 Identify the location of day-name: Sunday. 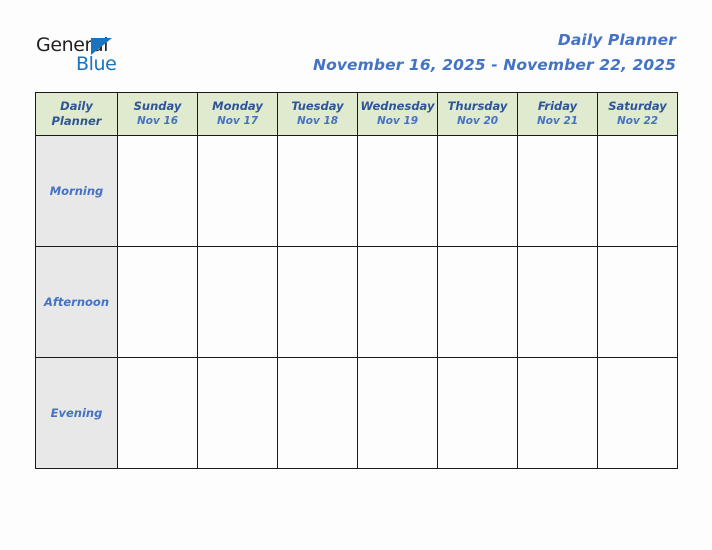
(157, 106).